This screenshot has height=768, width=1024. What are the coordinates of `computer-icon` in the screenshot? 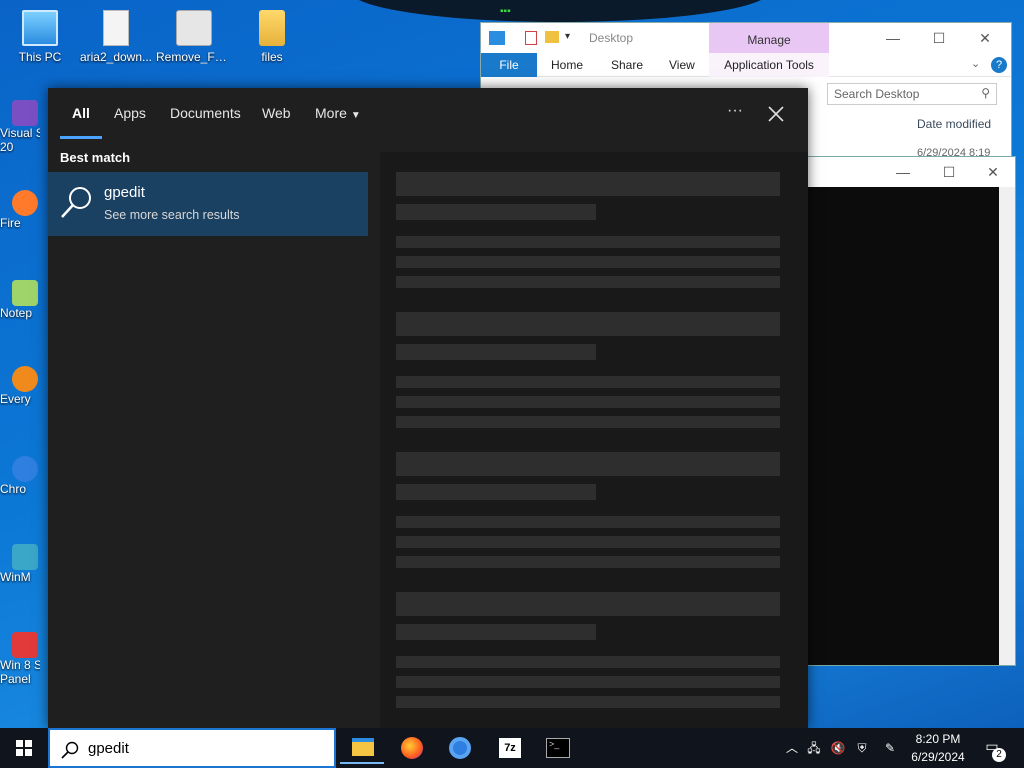 It's located at (40, 28).